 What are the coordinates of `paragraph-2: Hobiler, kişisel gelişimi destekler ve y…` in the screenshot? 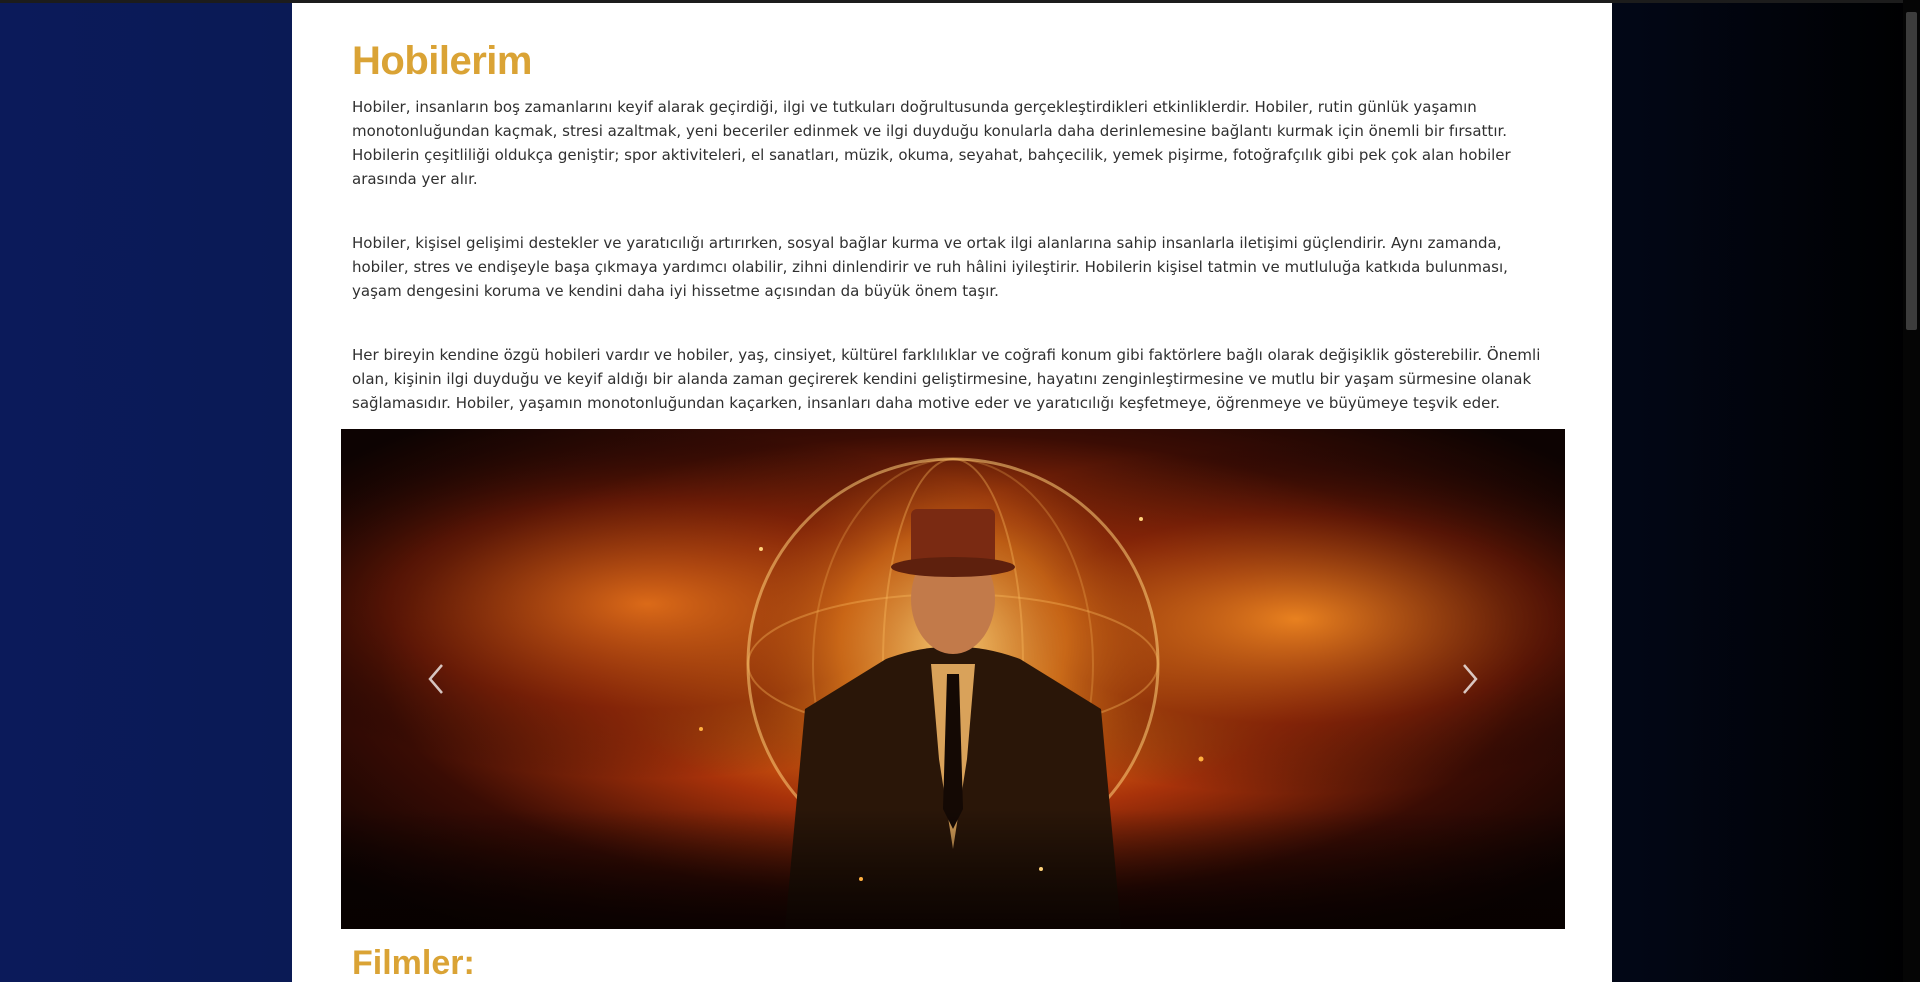 It's located at (930, 267).